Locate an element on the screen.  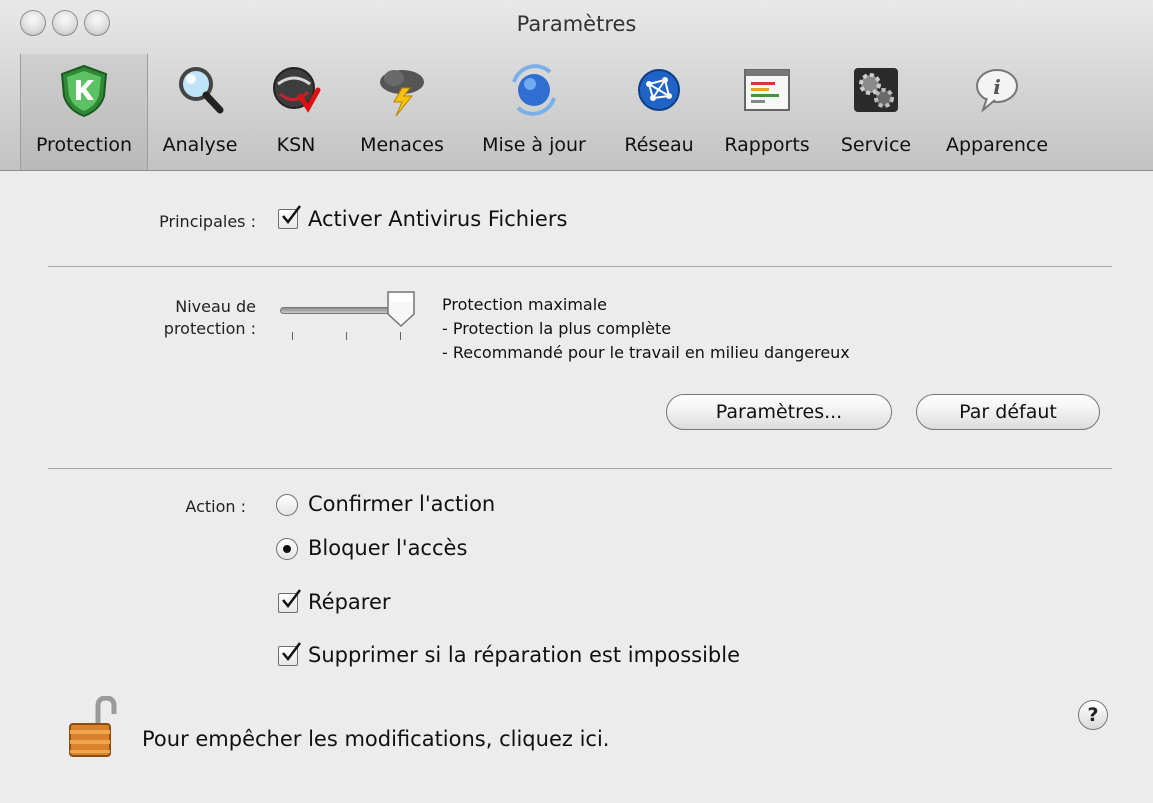
protection-level-label-line1: Niveau de is located at coordinates (215, 306).